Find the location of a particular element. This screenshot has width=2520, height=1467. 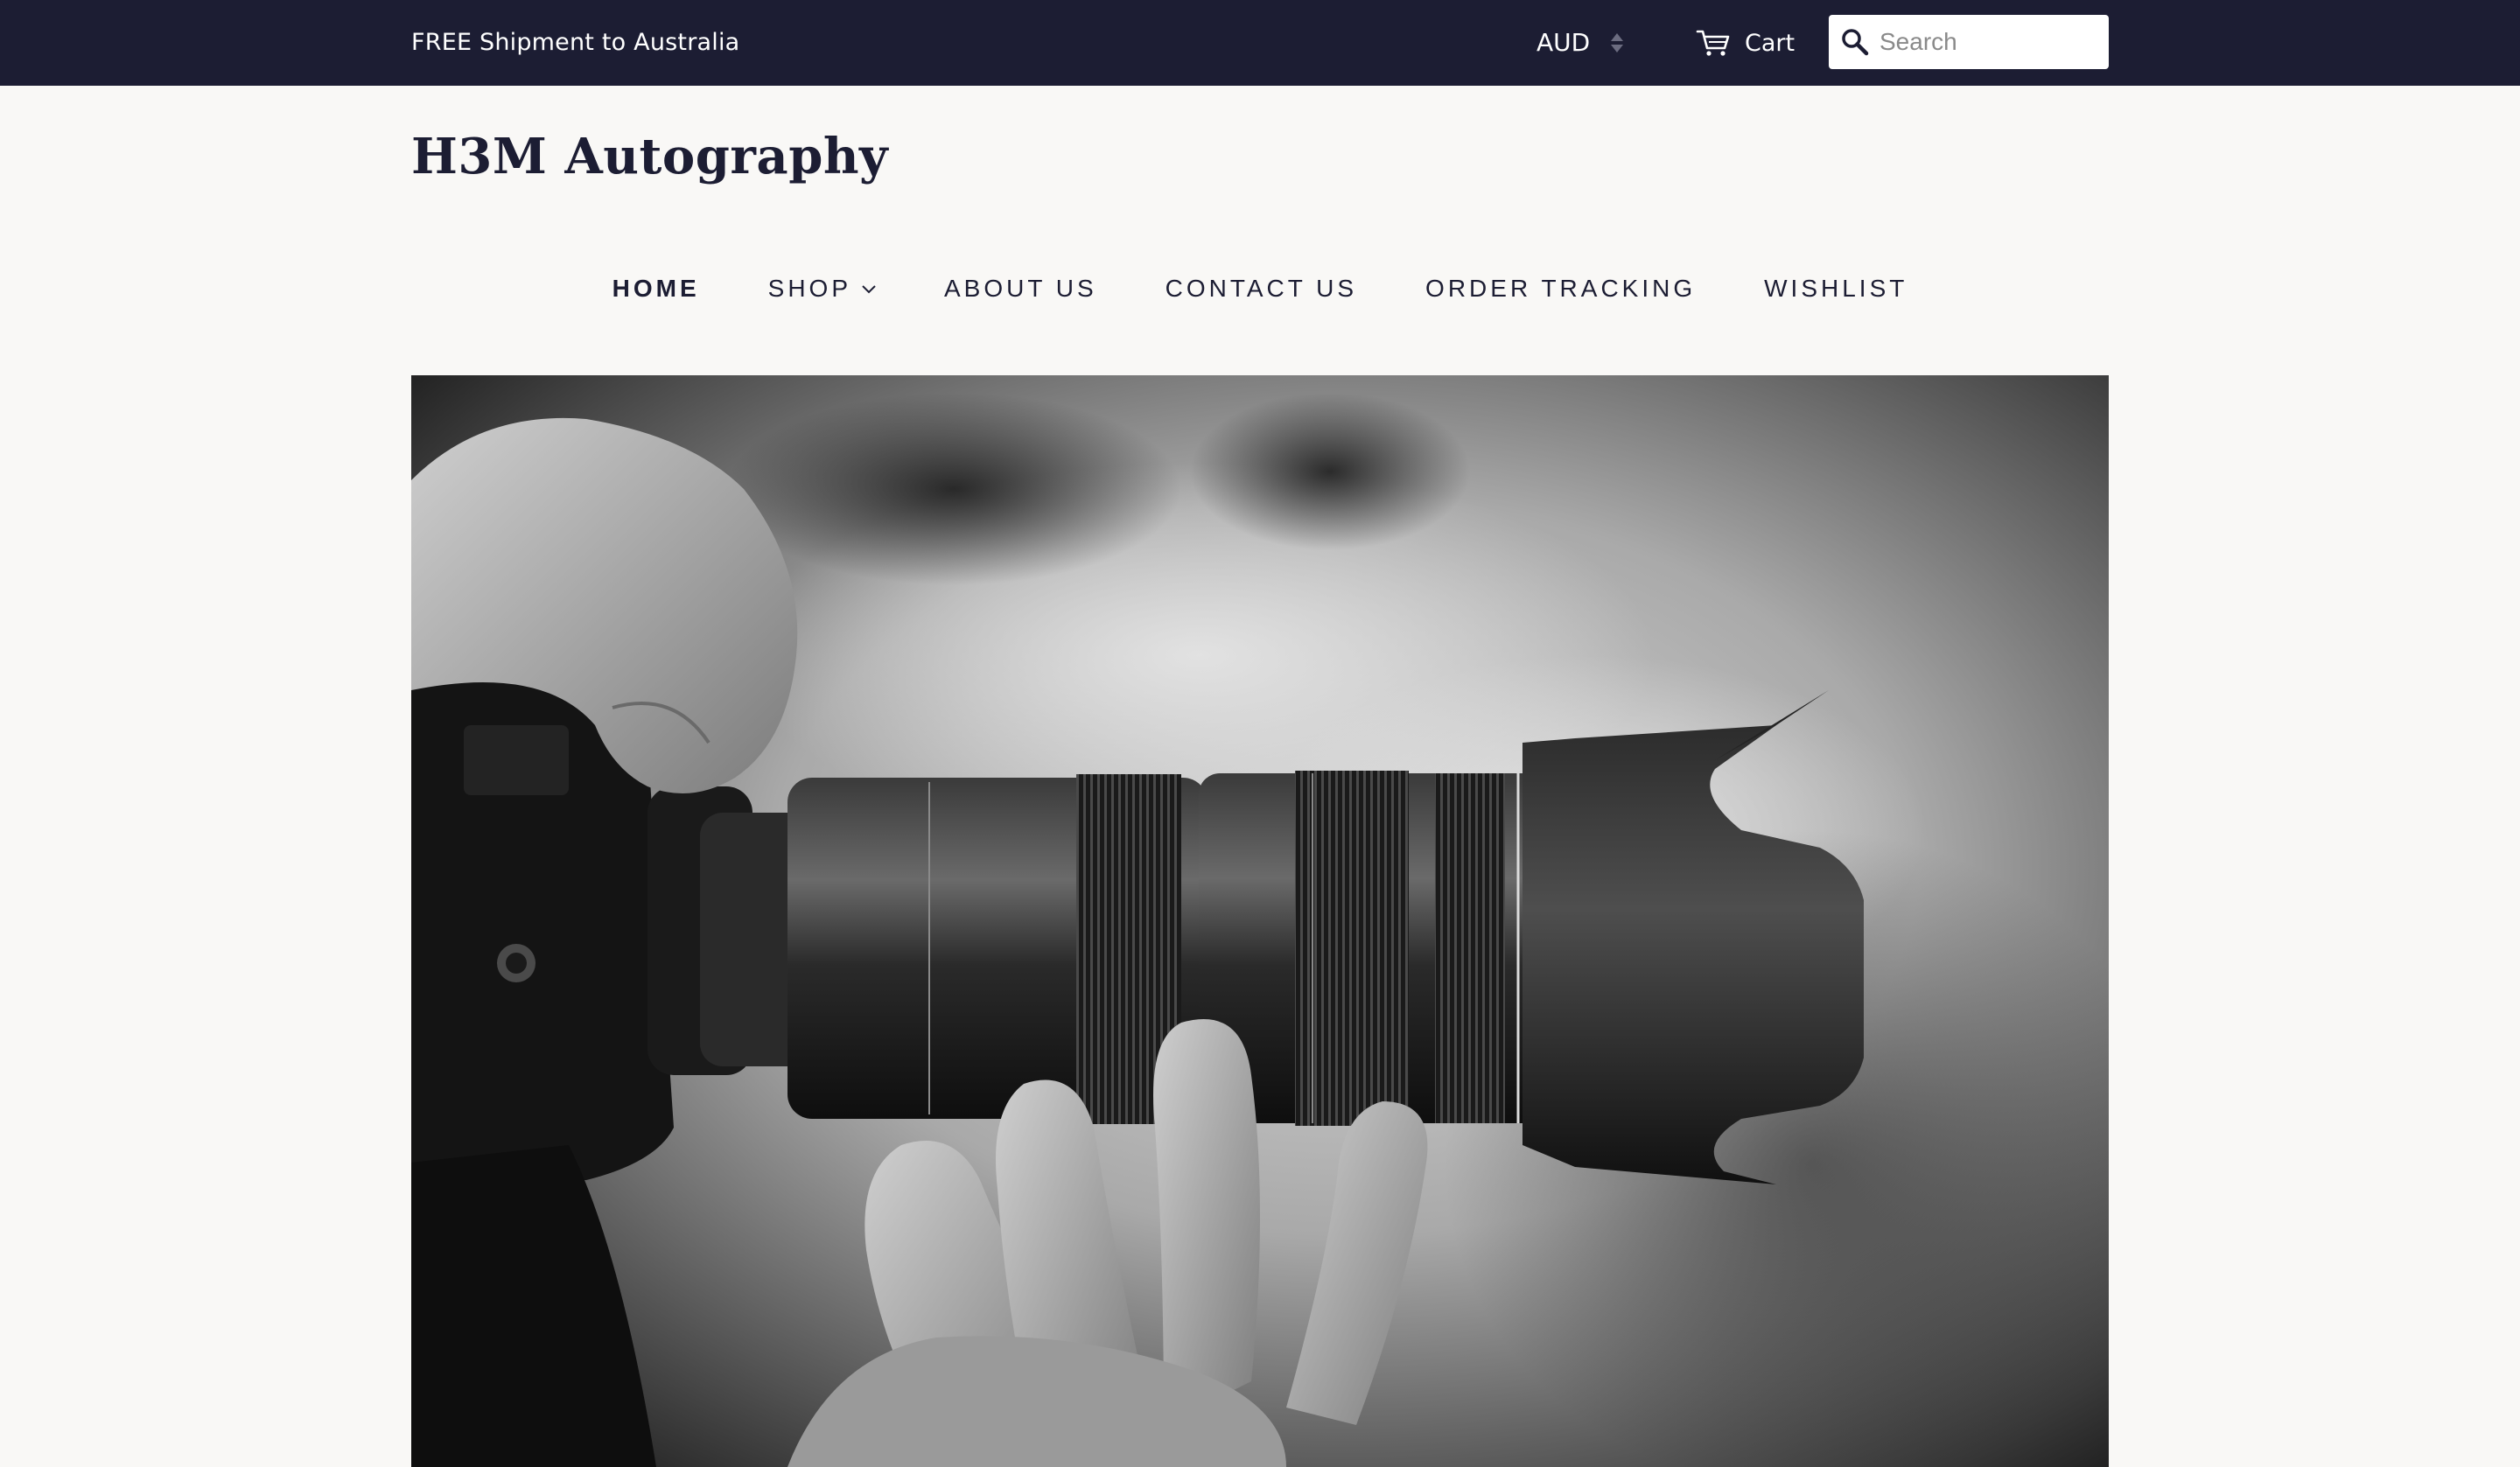

nav-item-home: HOME is located at coordinates (656, 289).